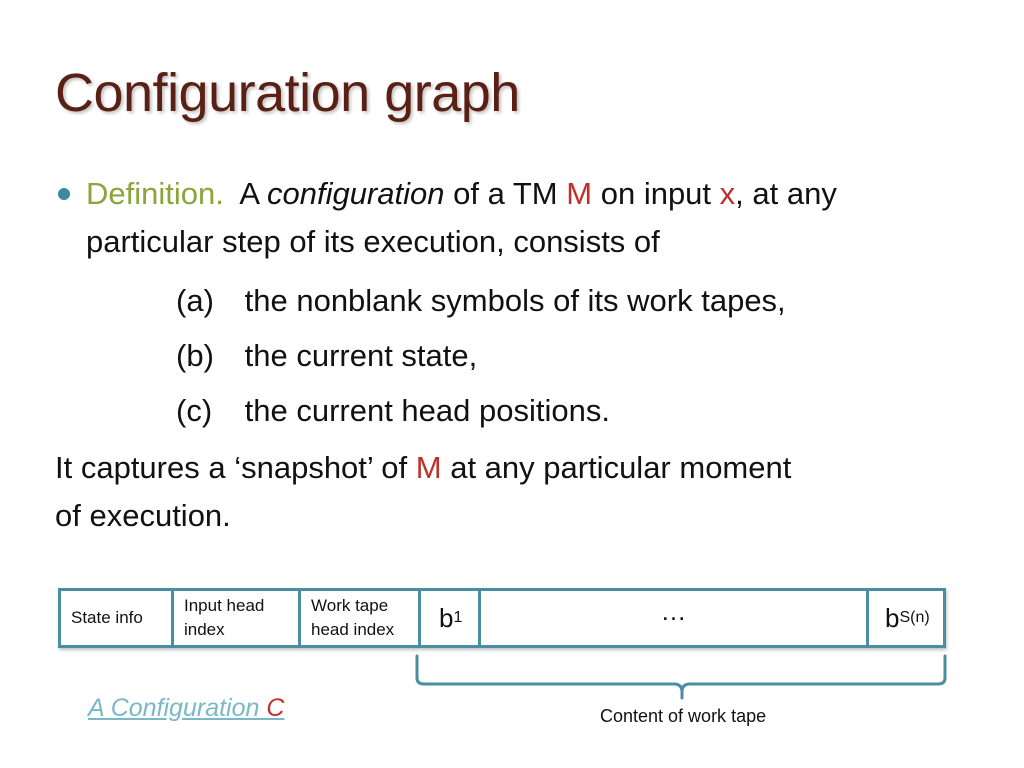 This screenshot has height=768, width=1024. Describe the element at coordinates (361, 618) in the screenshot. I see `tape-cell-work-head-index: Work tape head index` at that location.